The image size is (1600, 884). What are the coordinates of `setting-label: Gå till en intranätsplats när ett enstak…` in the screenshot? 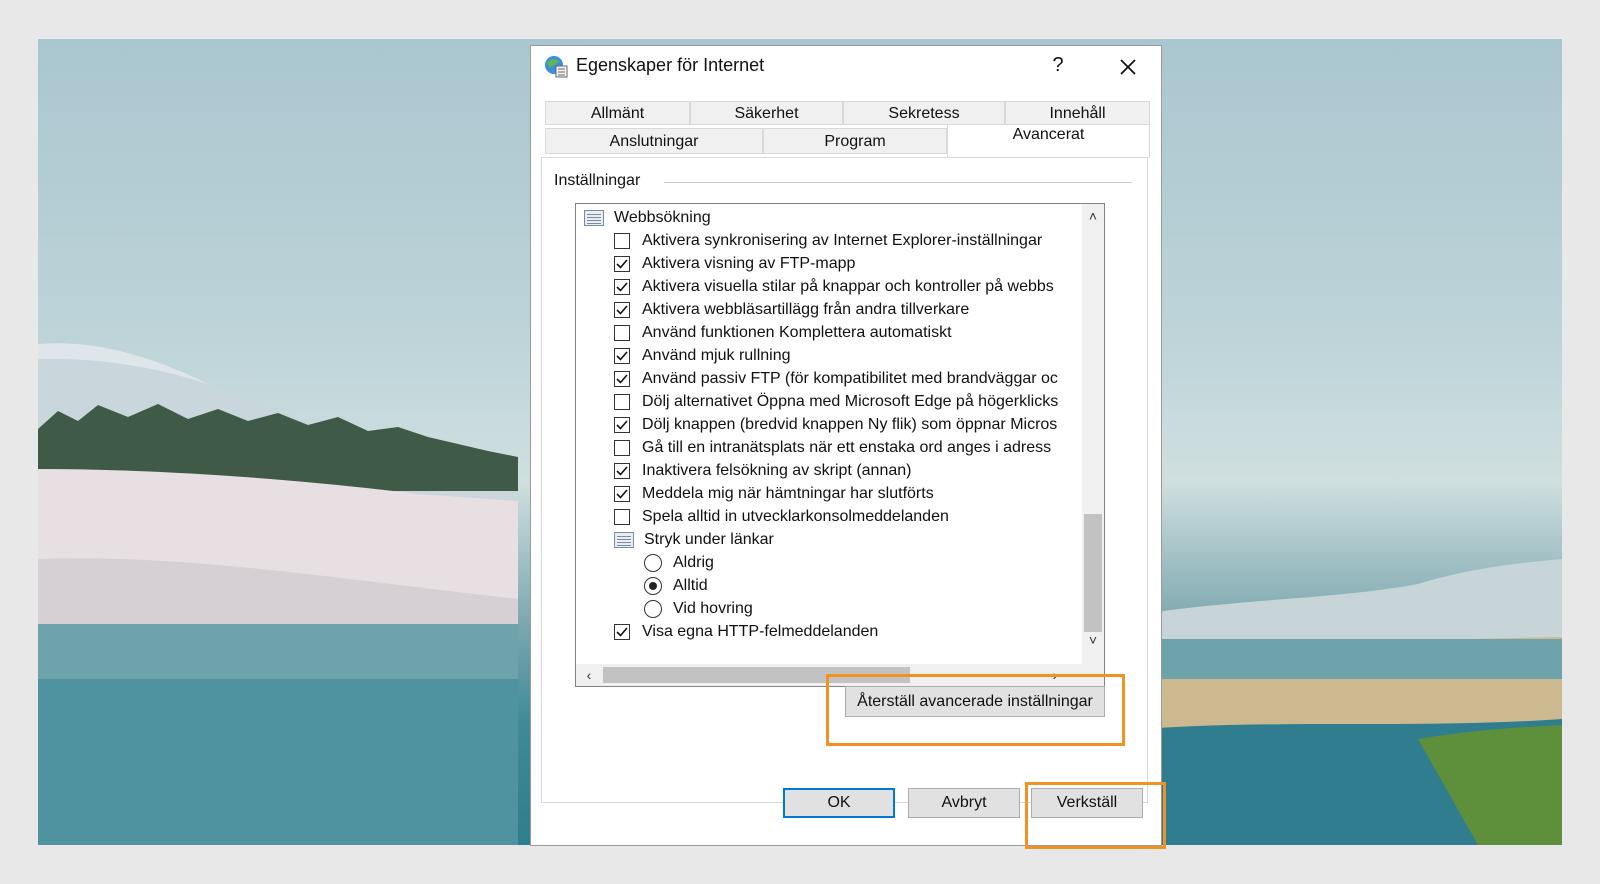 It's located at (847, 447).